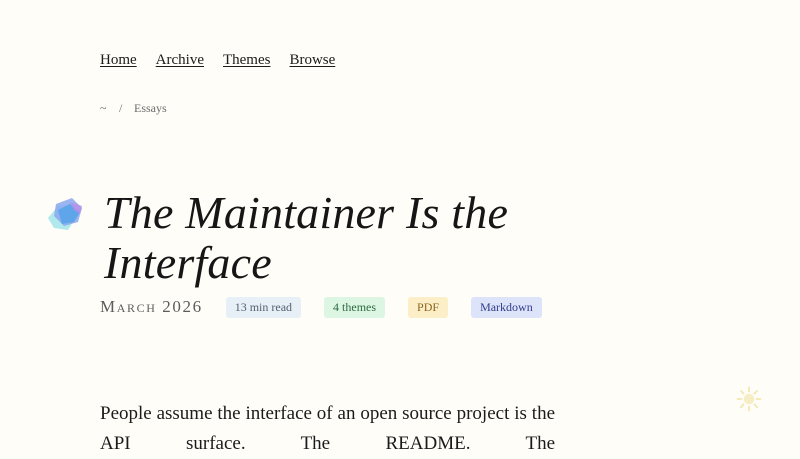 This screenshot has height=459, width=800. What do you see at coordinates (180, 60) in the screenshot?
I see `nav-archive-link: Archive` at bounding box center [180, 60].